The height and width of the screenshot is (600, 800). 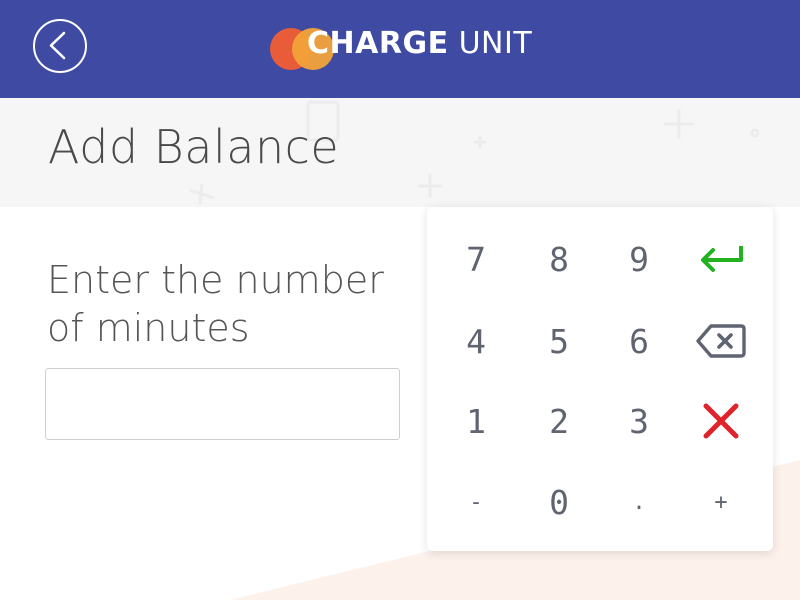 What do you see at coordinates (476, 259) in the screenshot?
I see `key-7: 7` at bounding box center [476, 259].